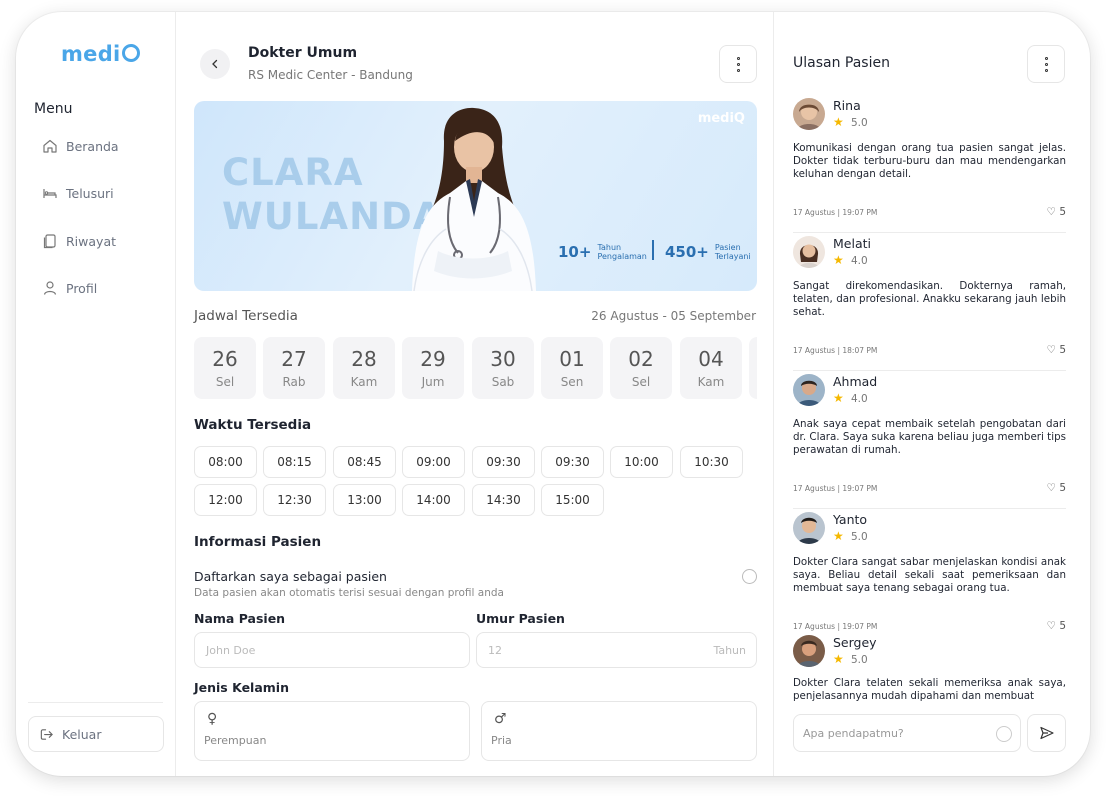 This screenshot has width=1106, height=796. Describe the element at coordinates (572, 382) in the screenshot. I see `date-weekday: Sen` at that location.